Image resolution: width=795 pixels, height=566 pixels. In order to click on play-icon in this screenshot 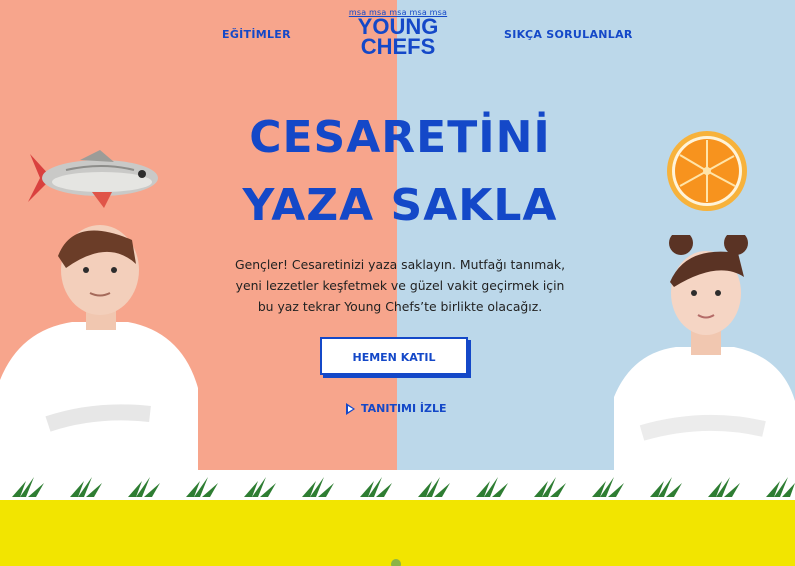, I will do `click(350, 408)`.